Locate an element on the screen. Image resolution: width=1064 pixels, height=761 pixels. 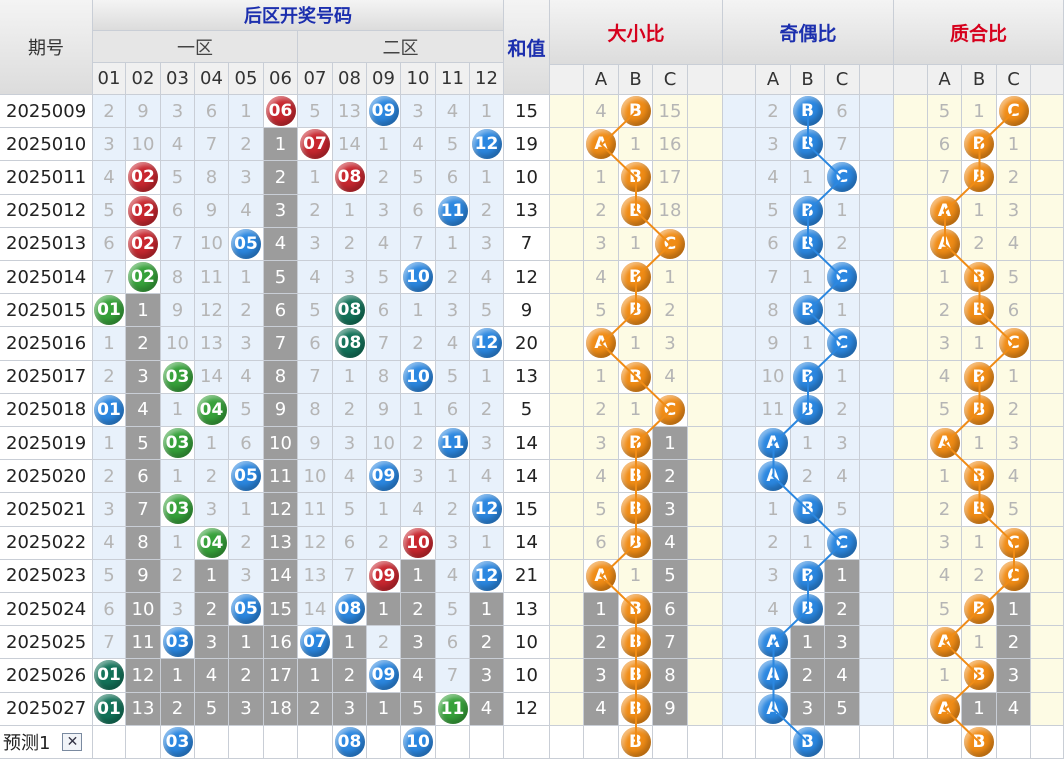
number-cell: 07 is located at coordinates (315, 145).